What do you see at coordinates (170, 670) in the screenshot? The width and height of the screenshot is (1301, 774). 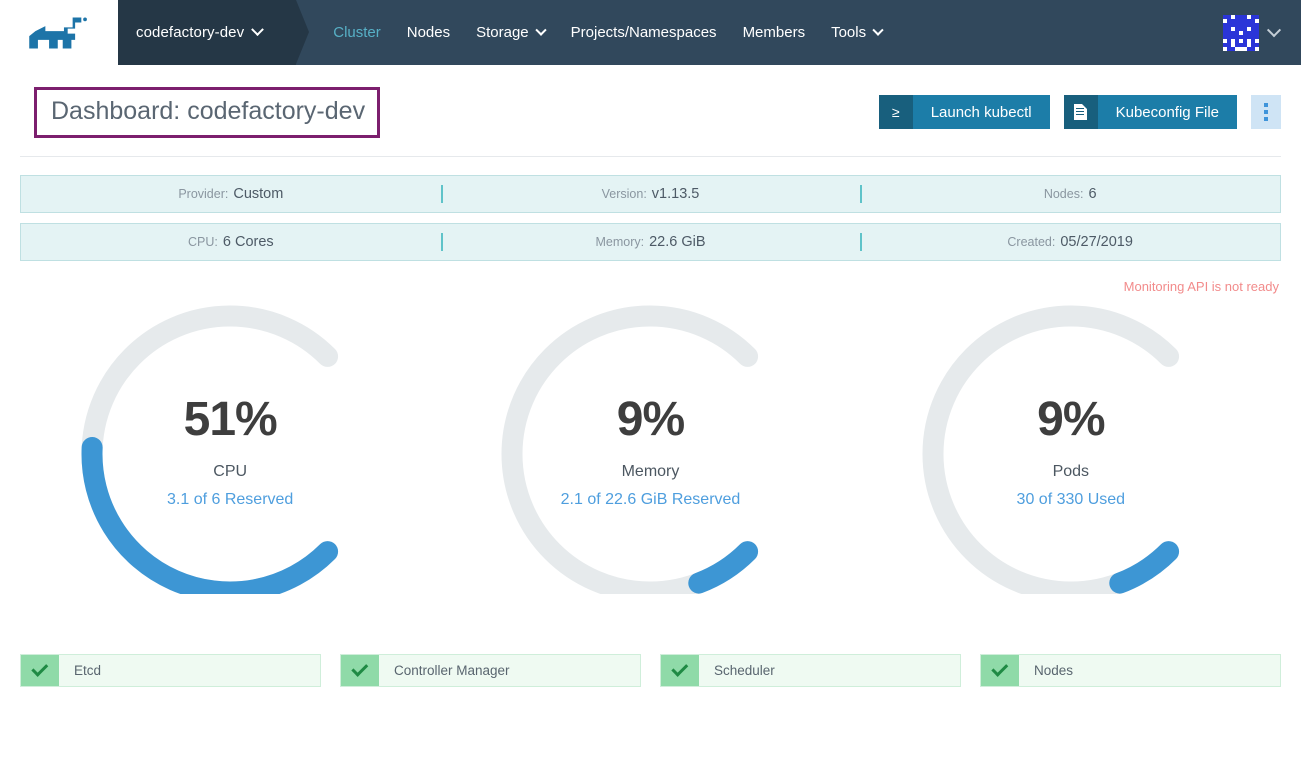 I see `status-etcd: Etcd` at bounding box center [170, 670].